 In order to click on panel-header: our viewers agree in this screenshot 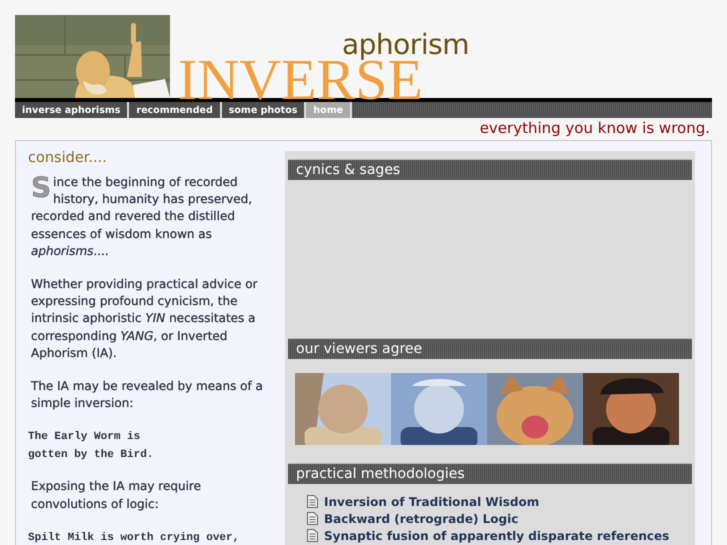, I will do `click(490, 348)`.